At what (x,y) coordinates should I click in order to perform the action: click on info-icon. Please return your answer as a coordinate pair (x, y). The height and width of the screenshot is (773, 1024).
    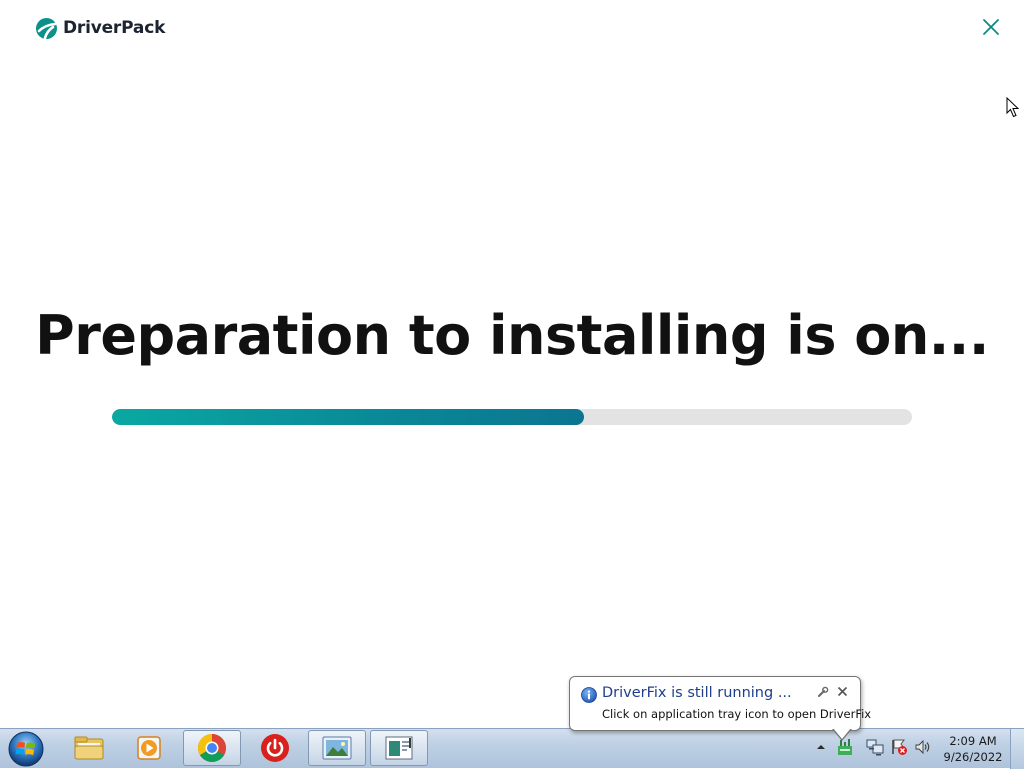
    Looking at the image, I should click on (589, 695).